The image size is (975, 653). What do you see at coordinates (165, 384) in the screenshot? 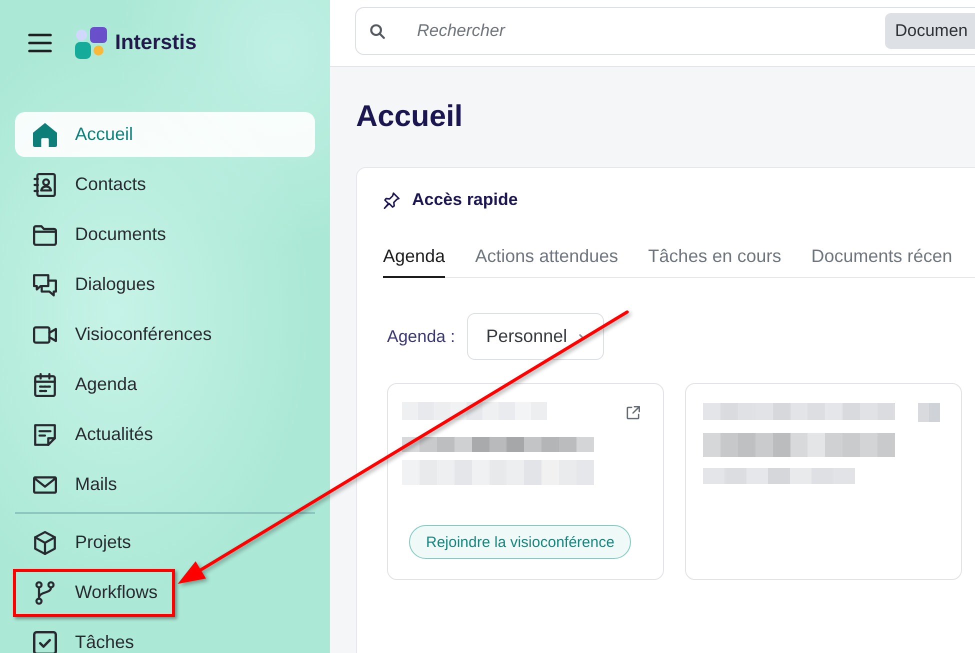
I see `nav-item: Agenda` at bounding box center [165, 384].